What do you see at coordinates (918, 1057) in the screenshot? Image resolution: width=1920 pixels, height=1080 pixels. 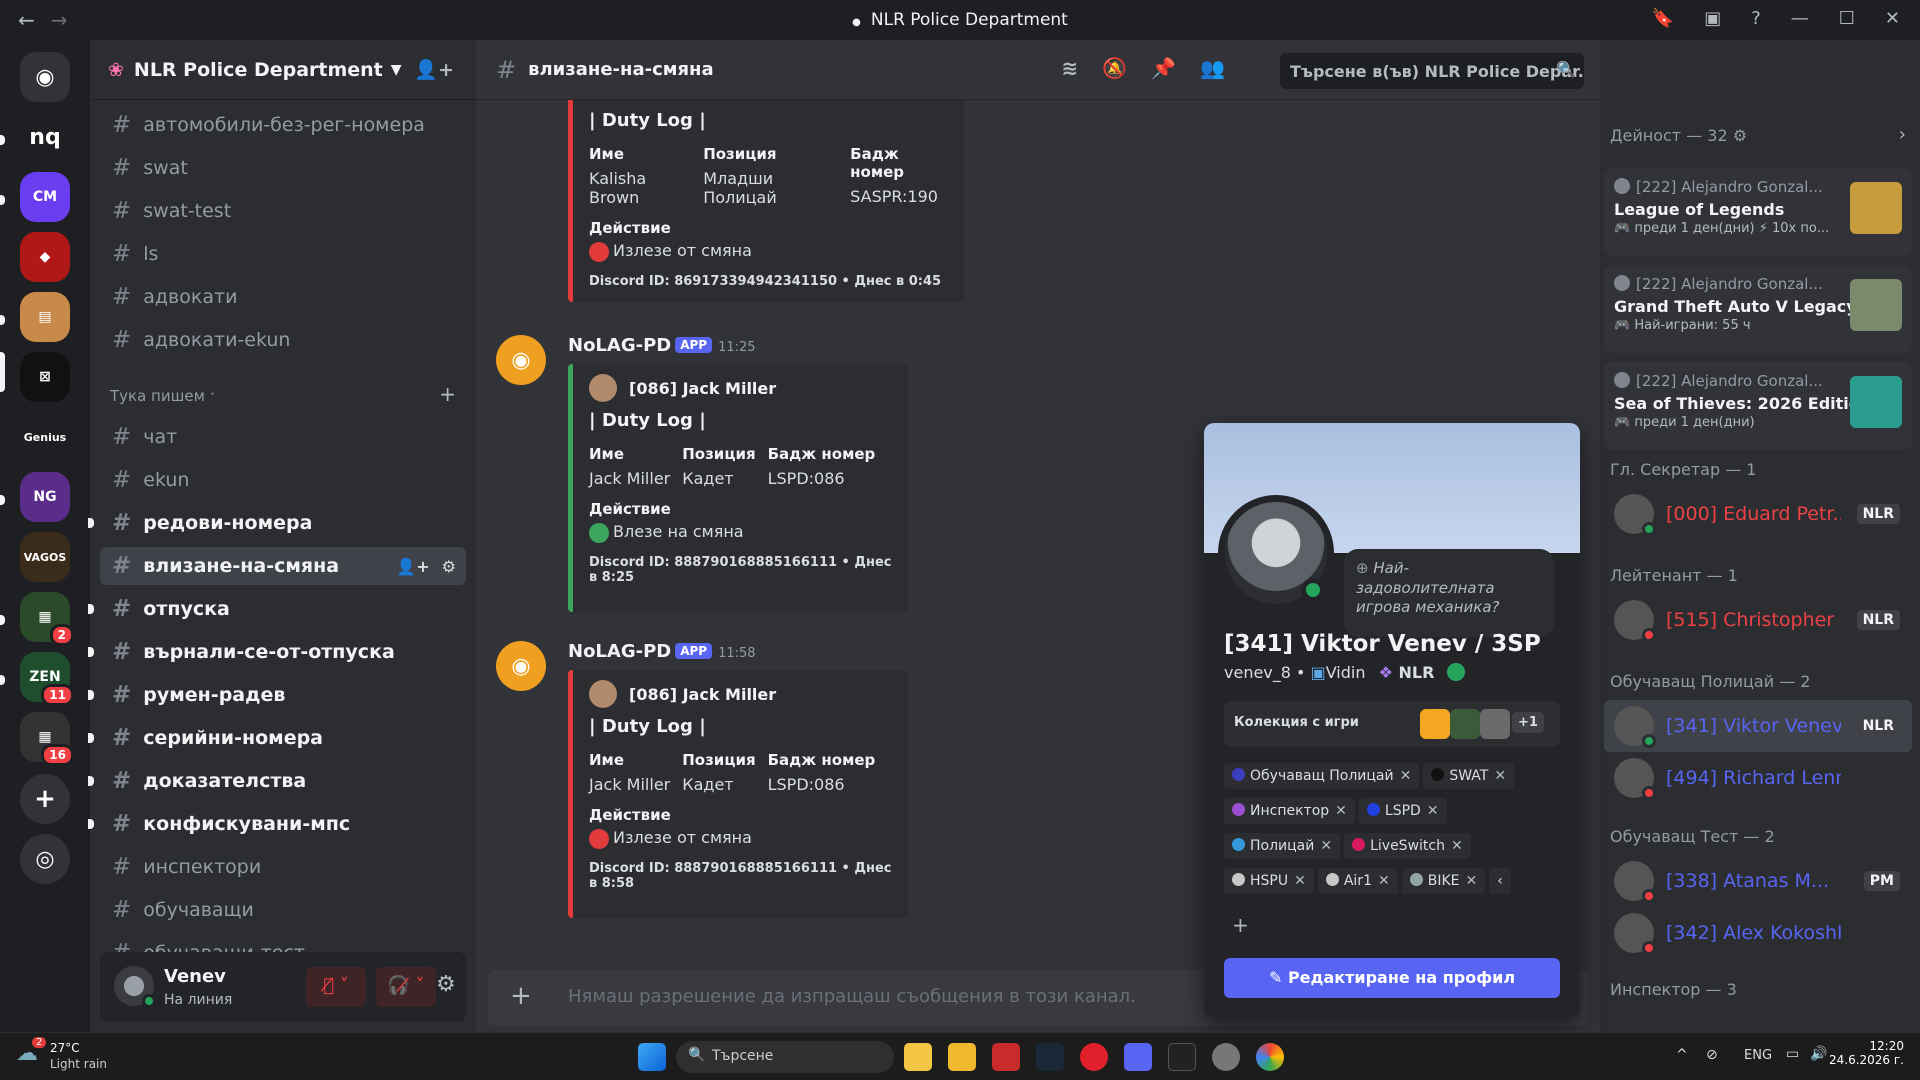 I see `store-icon` at bounding box center [918, 1057].